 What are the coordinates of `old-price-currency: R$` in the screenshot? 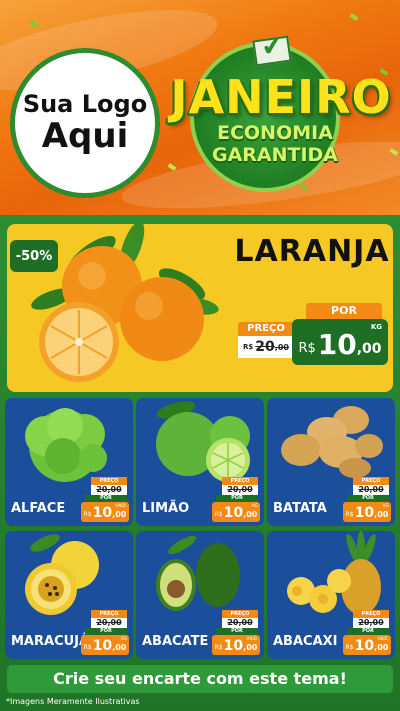 It's located at (248, 347).